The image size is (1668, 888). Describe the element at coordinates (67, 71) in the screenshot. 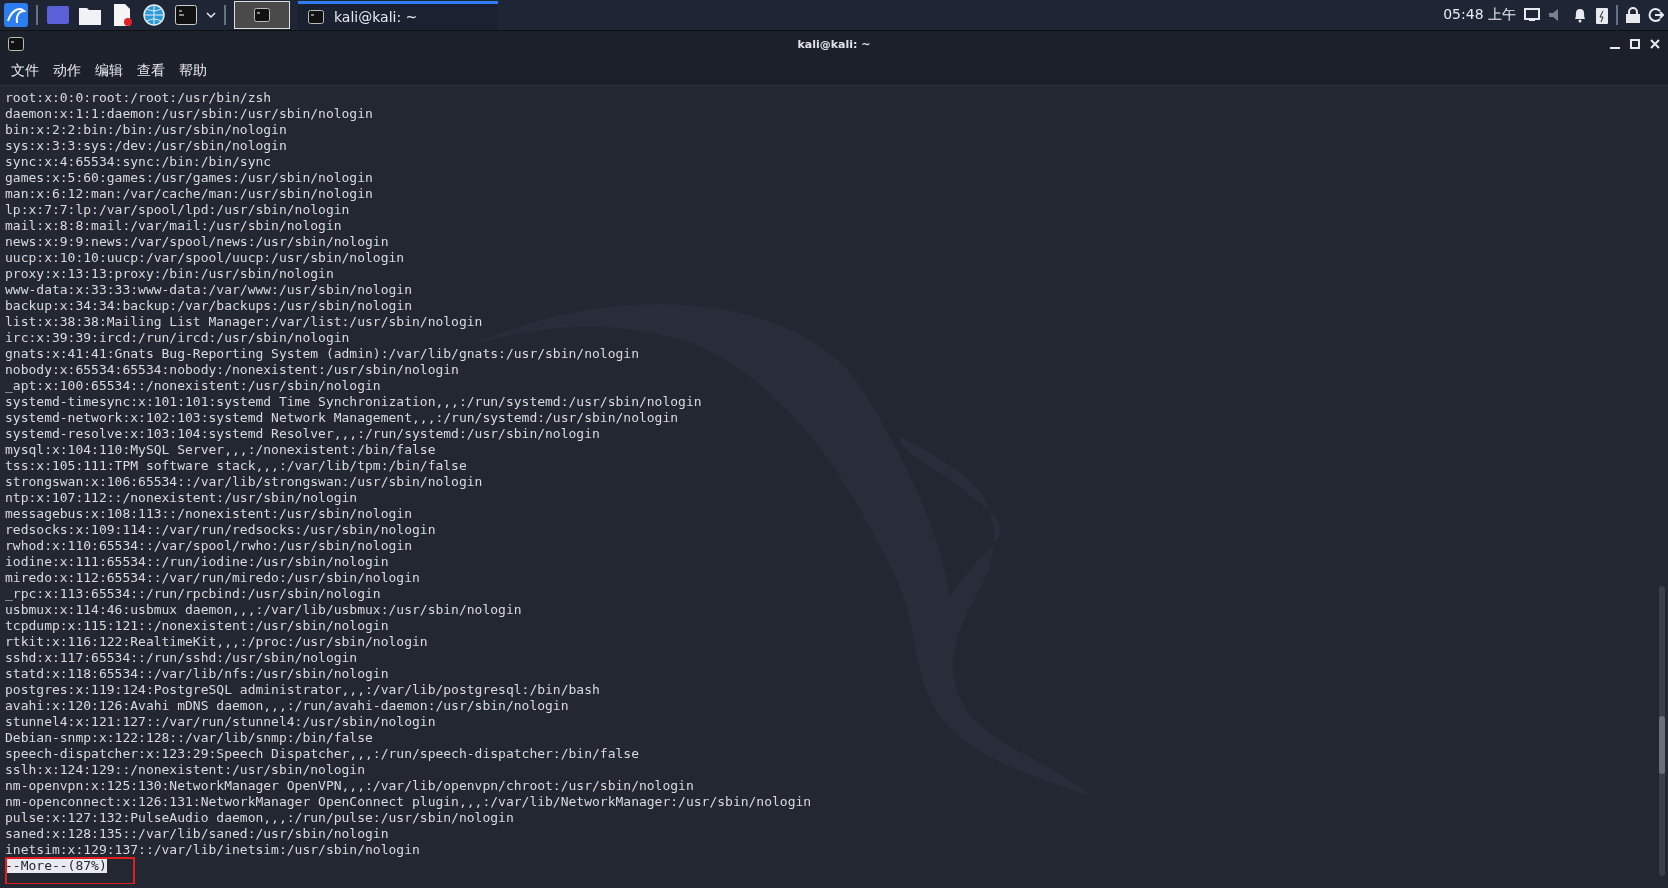

I see `menu-item: 动作` at that location.